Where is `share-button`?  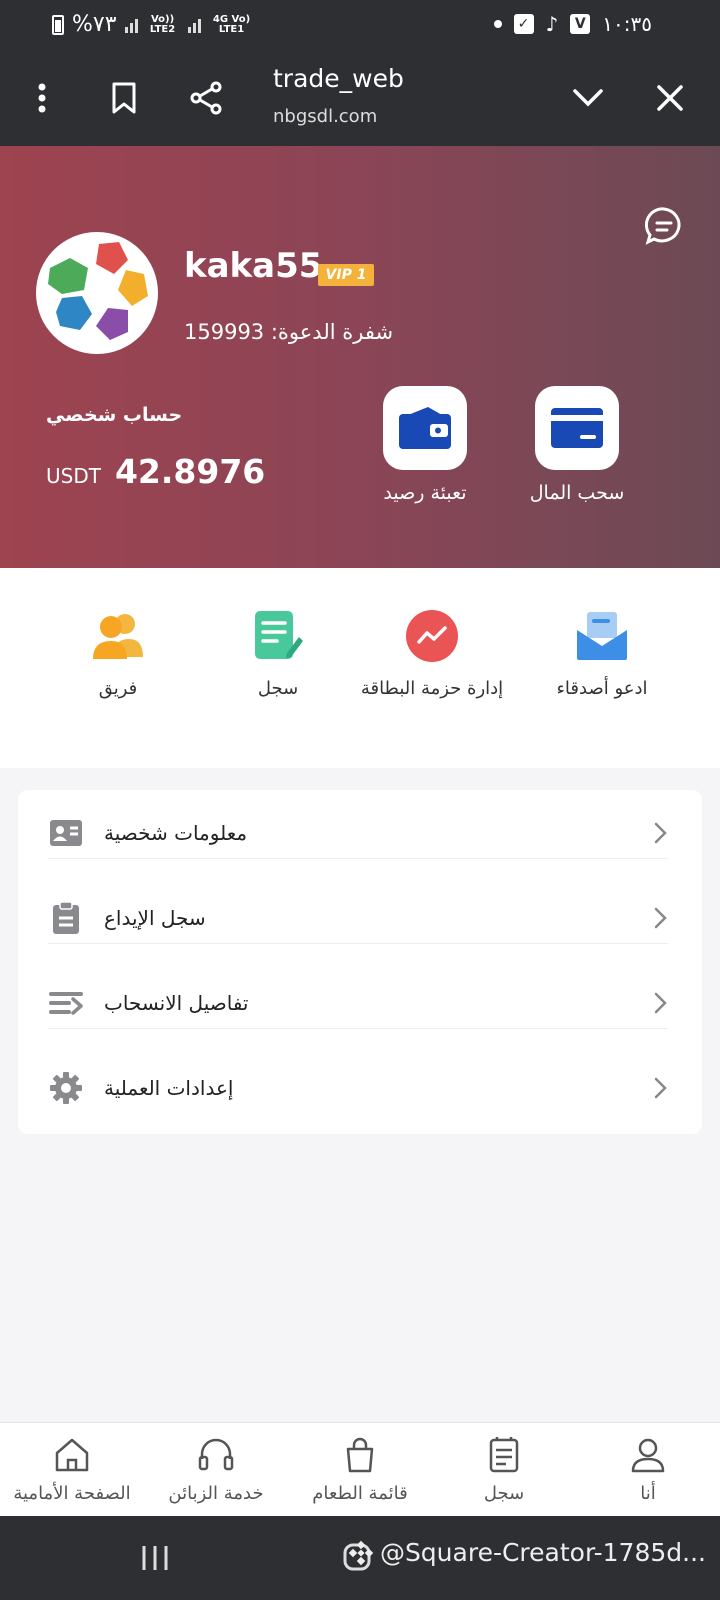
share-button is located at coordinates (206, 98).